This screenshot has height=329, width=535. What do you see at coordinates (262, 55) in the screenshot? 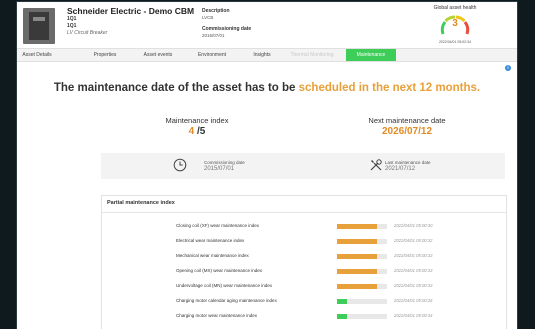
I see `tab-insights: Insights` at bounding box center [262, 55].